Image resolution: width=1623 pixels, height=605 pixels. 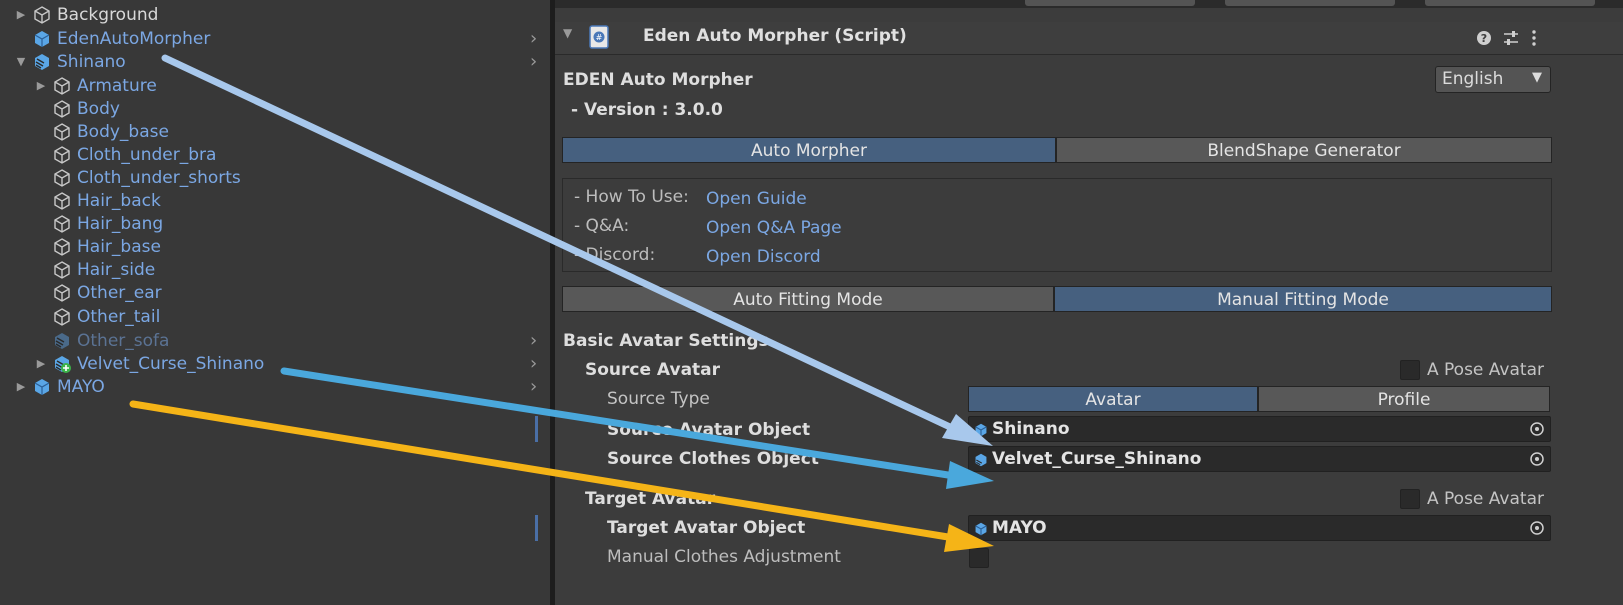 I want to click on hierarchy-row-cloth-under-bra: Cloth_under_bra, so click(x=275, y=155).